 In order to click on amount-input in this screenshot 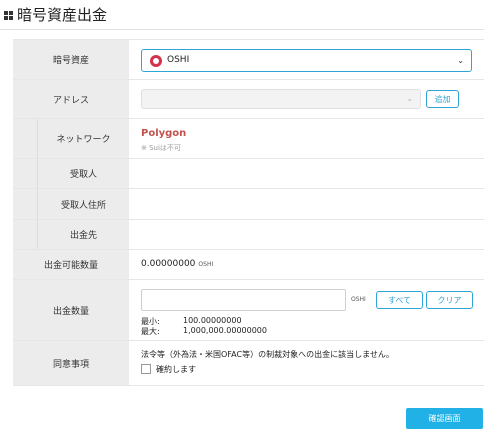, I will do `click(243, 300)`.